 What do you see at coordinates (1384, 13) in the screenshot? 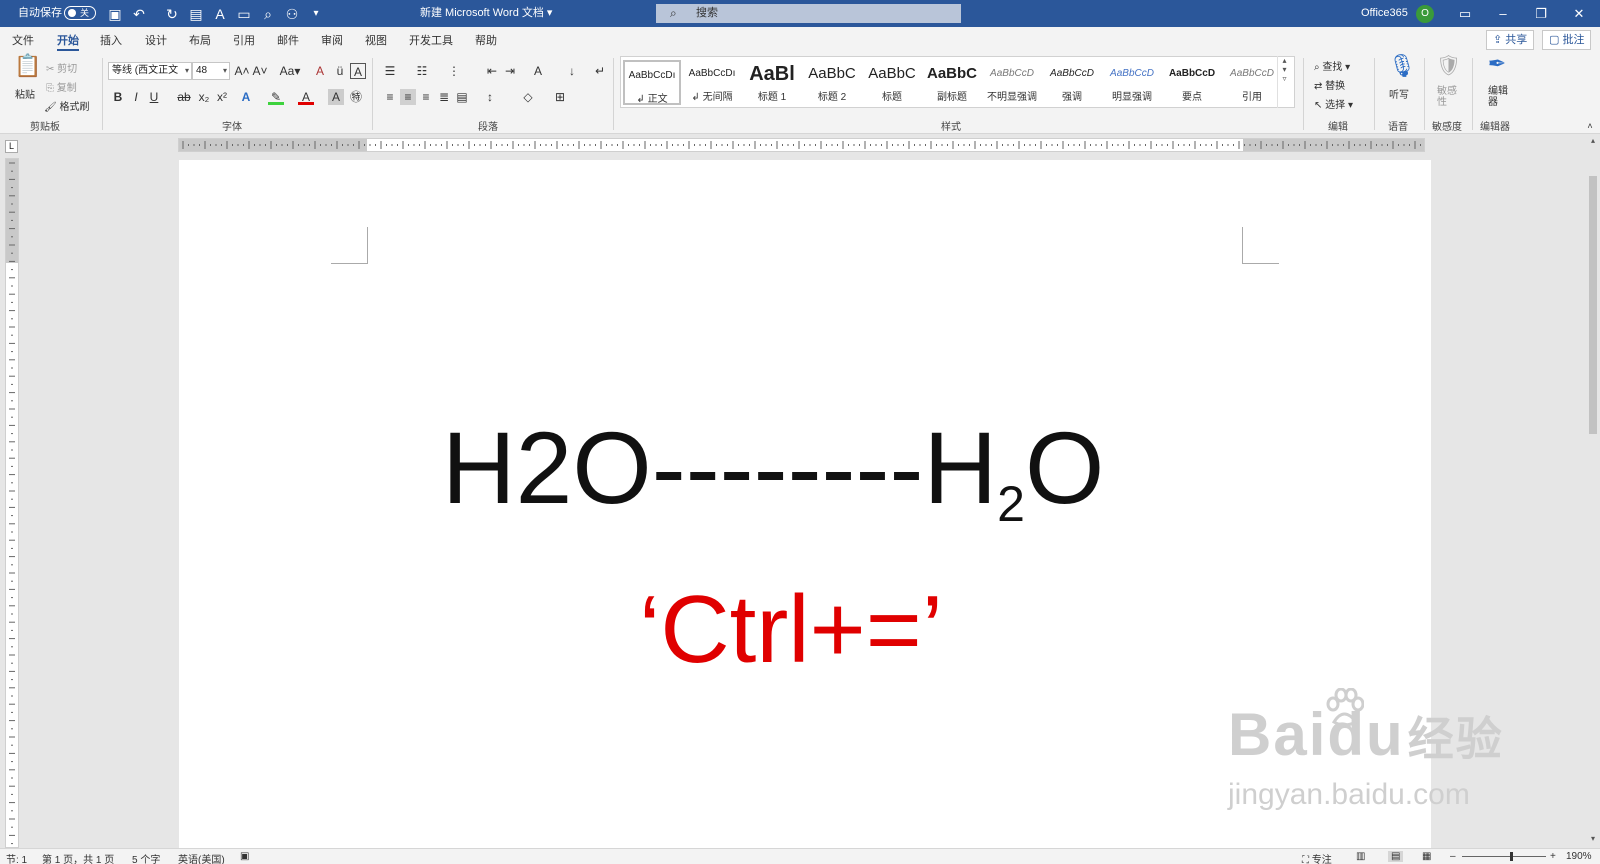
I see `account-name: Office365` at bounding box center [1384, 13].